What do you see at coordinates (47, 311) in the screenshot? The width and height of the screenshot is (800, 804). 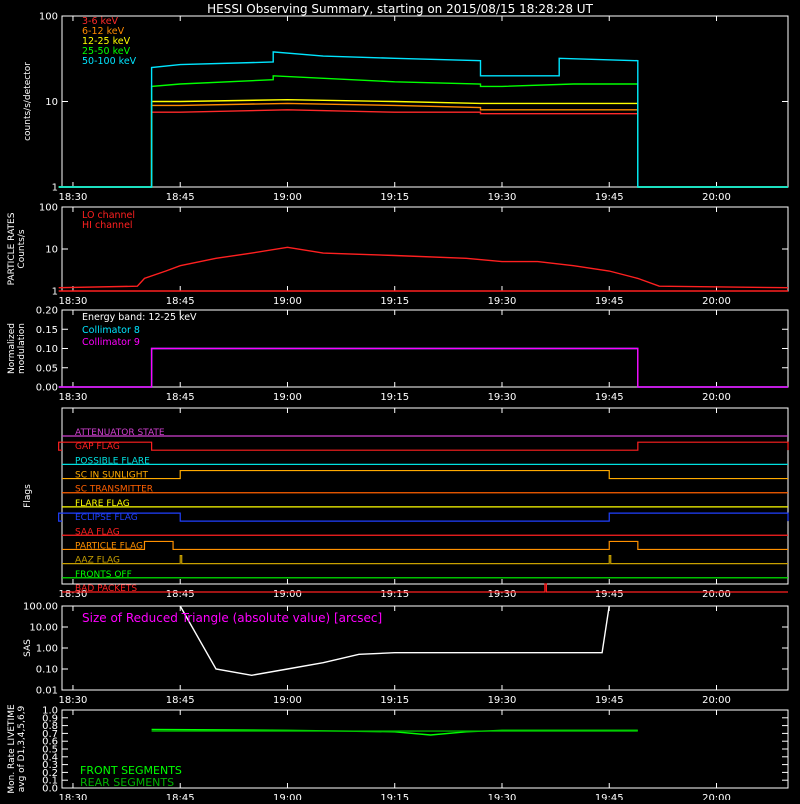 I see `y-tick-label: 0.20` at bounding box center [47, 311].